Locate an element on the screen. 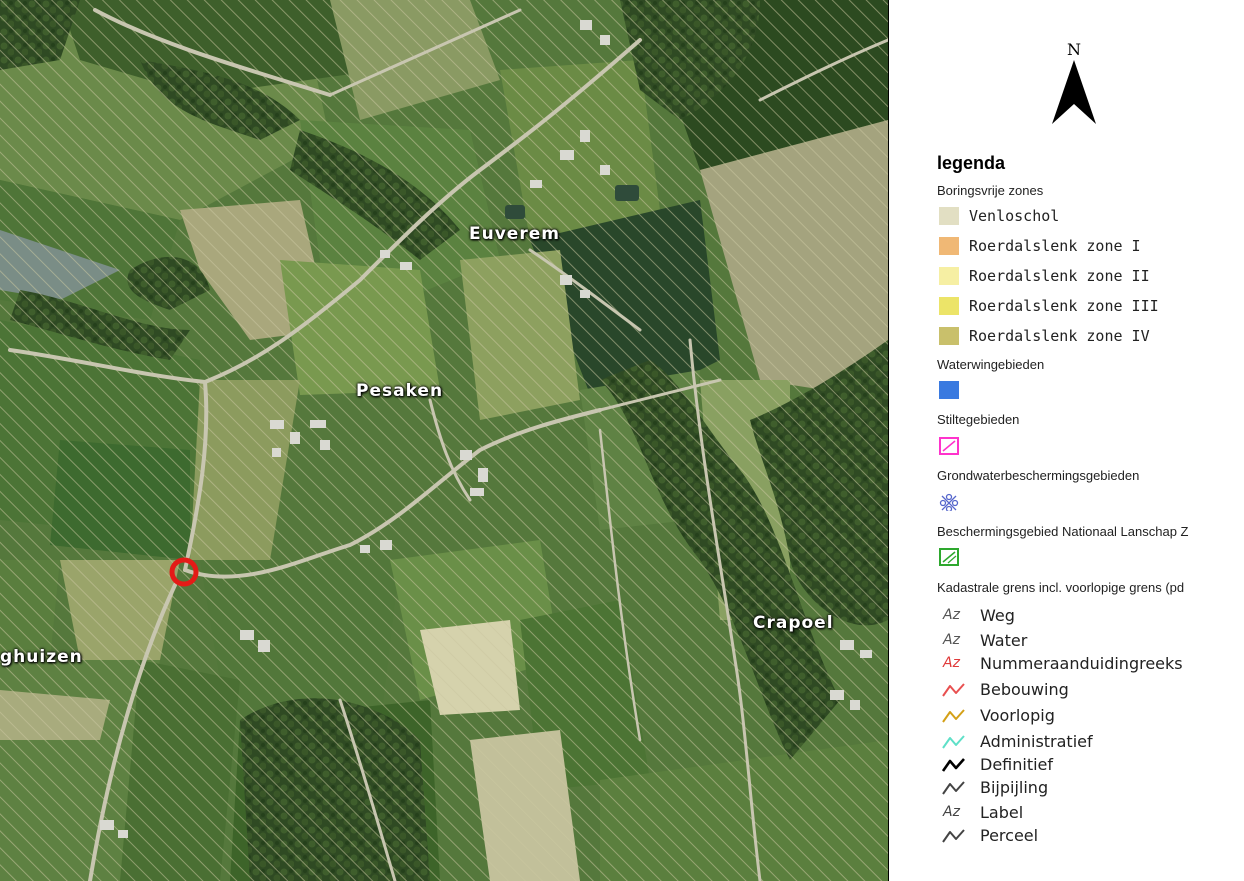 The image size is (1244, 881). line-bebouwing-icon is located at coordinates (953, 690).